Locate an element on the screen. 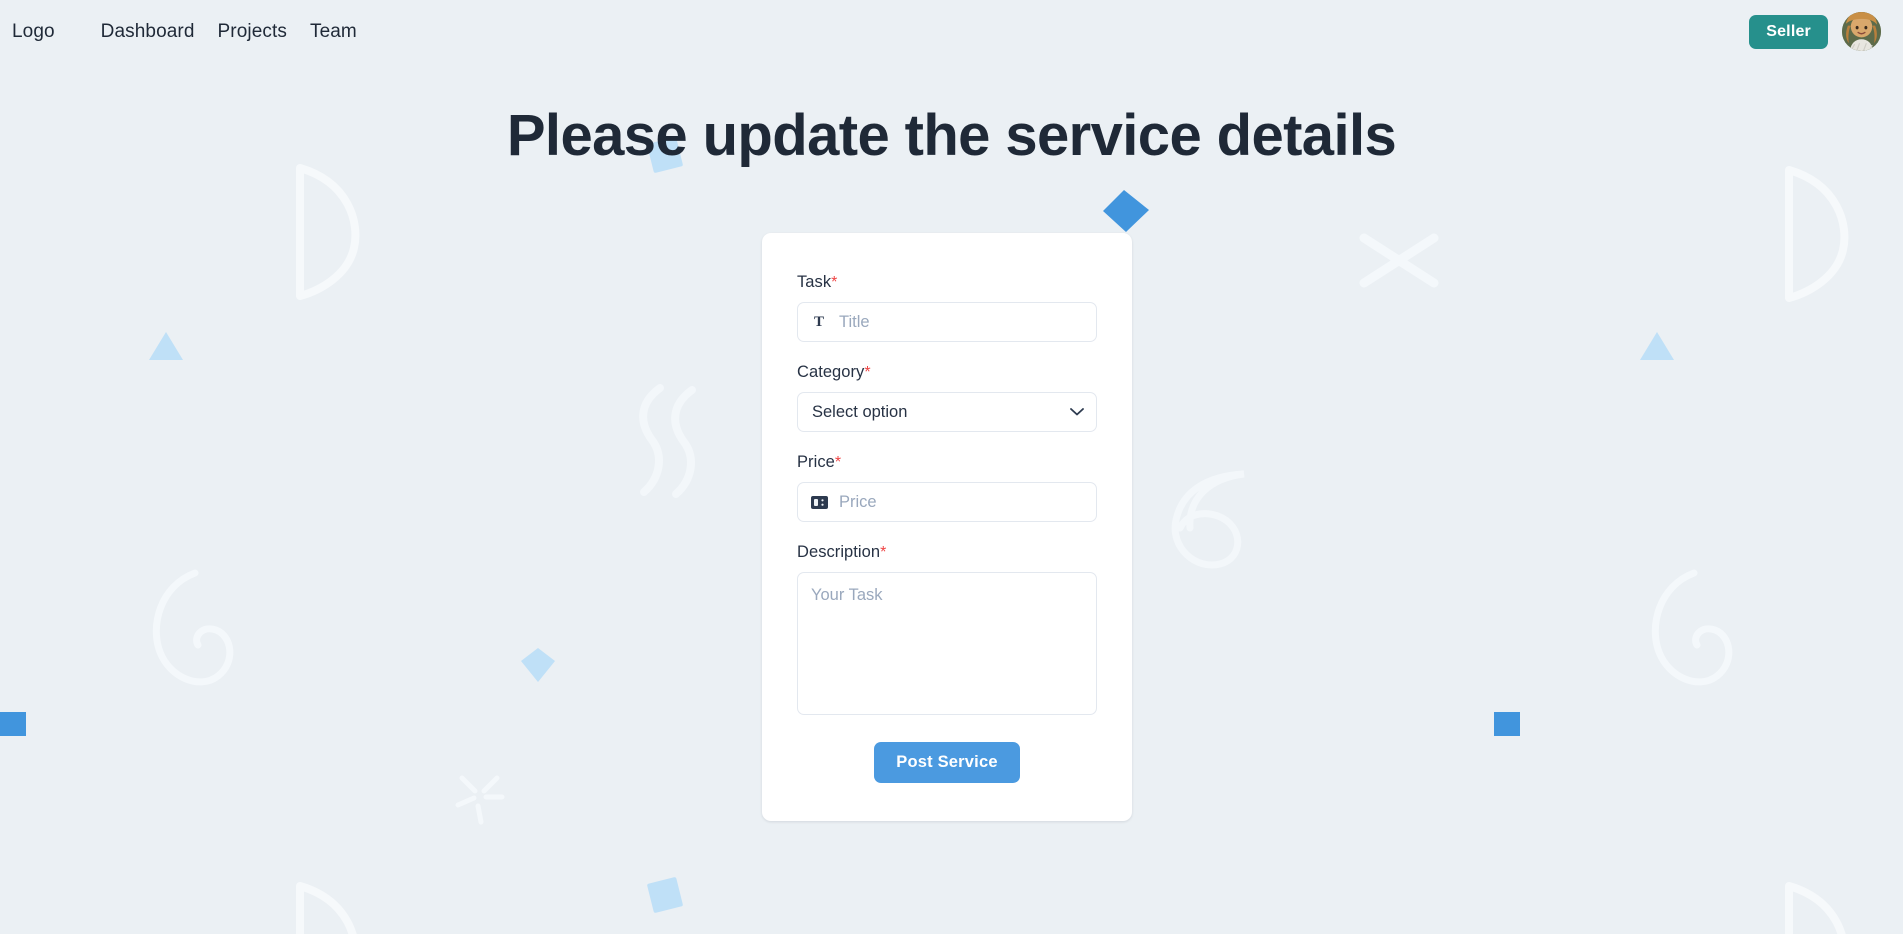  decor-spiral-left is located at coordinates (193, 627).